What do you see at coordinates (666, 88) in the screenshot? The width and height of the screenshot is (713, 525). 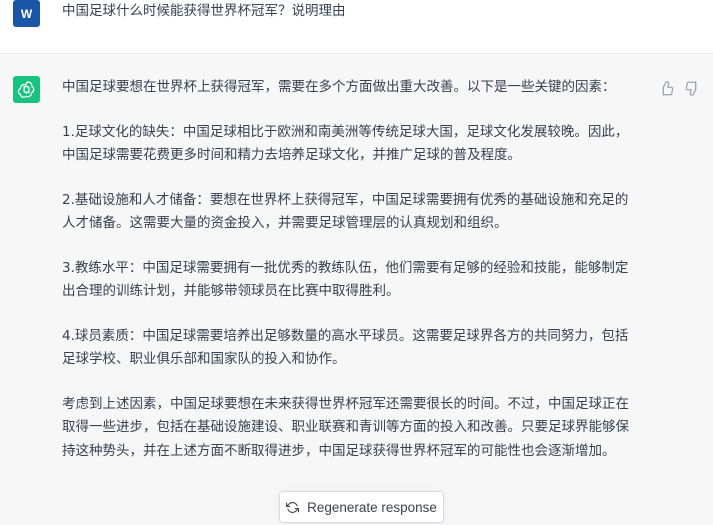 I see `thumb-up-icon` at bounding box center [666, 88].